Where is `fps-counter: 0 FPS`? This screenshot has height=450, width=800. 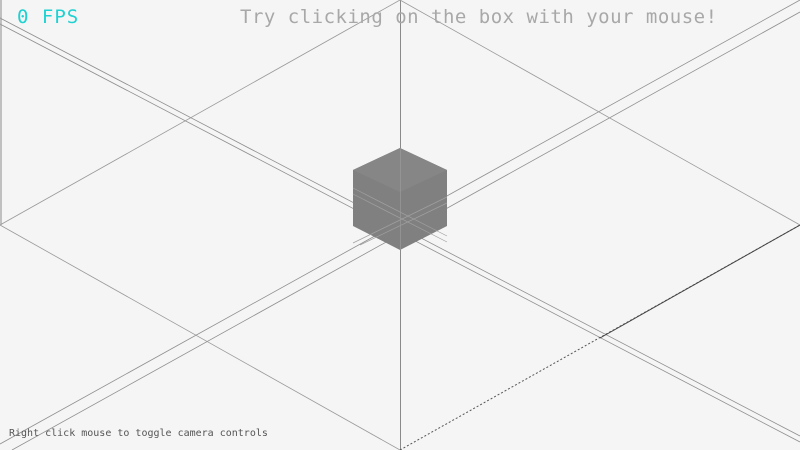 fps-counter: 0 FPS is located at coordinates (48, 17).